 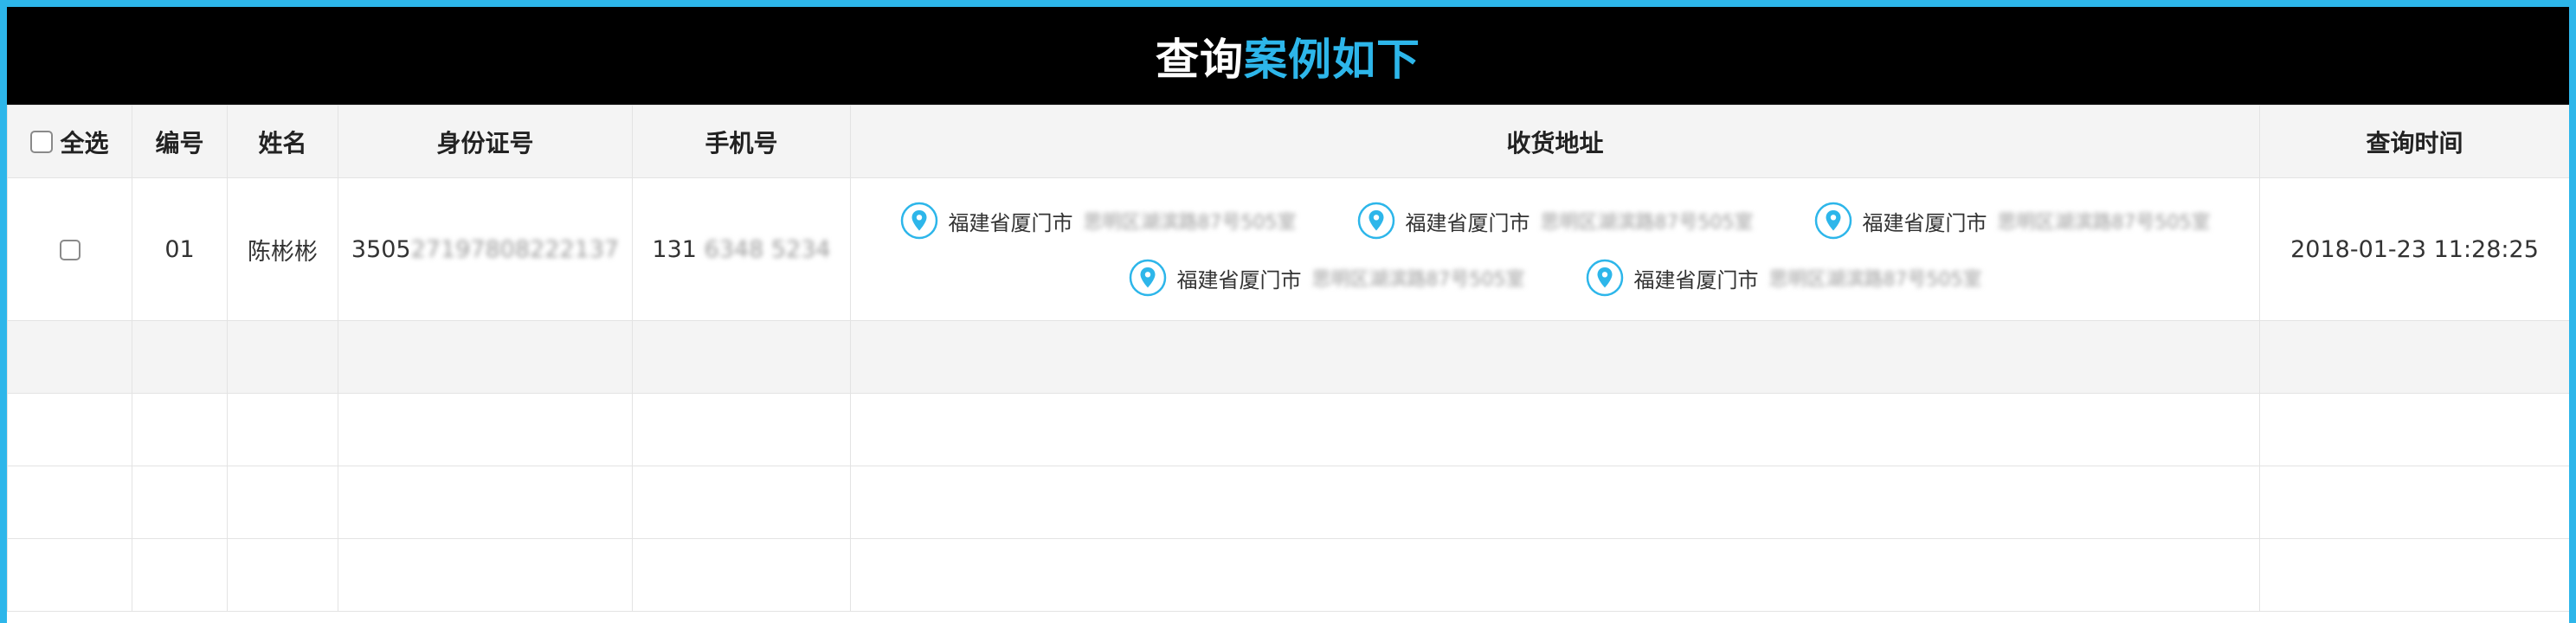 What do you see at coordinates (1555, 142) in the screenshot?
I see `header-address: 收货地址` at bounding box center [1555, 142].